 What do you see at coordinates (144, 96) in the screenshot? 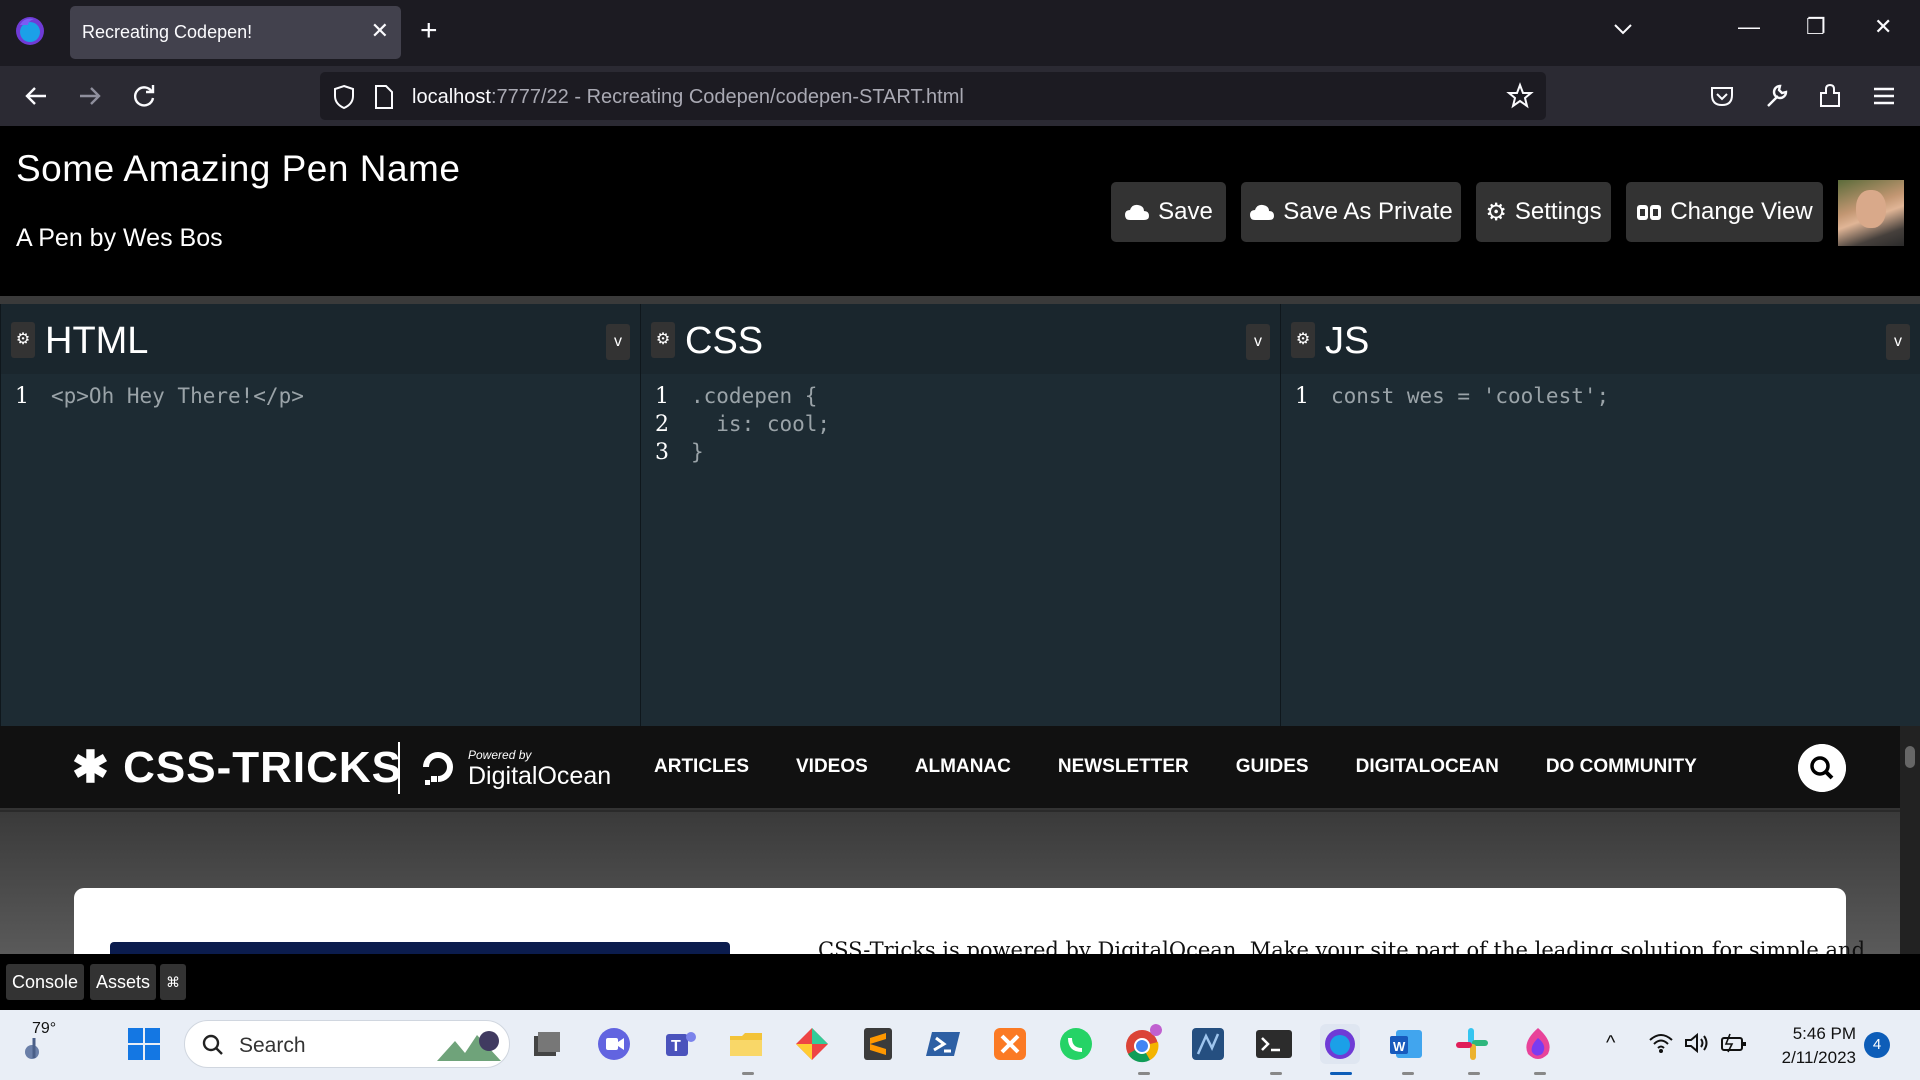
I see `reload-icon` at bounding box center [144, 96].